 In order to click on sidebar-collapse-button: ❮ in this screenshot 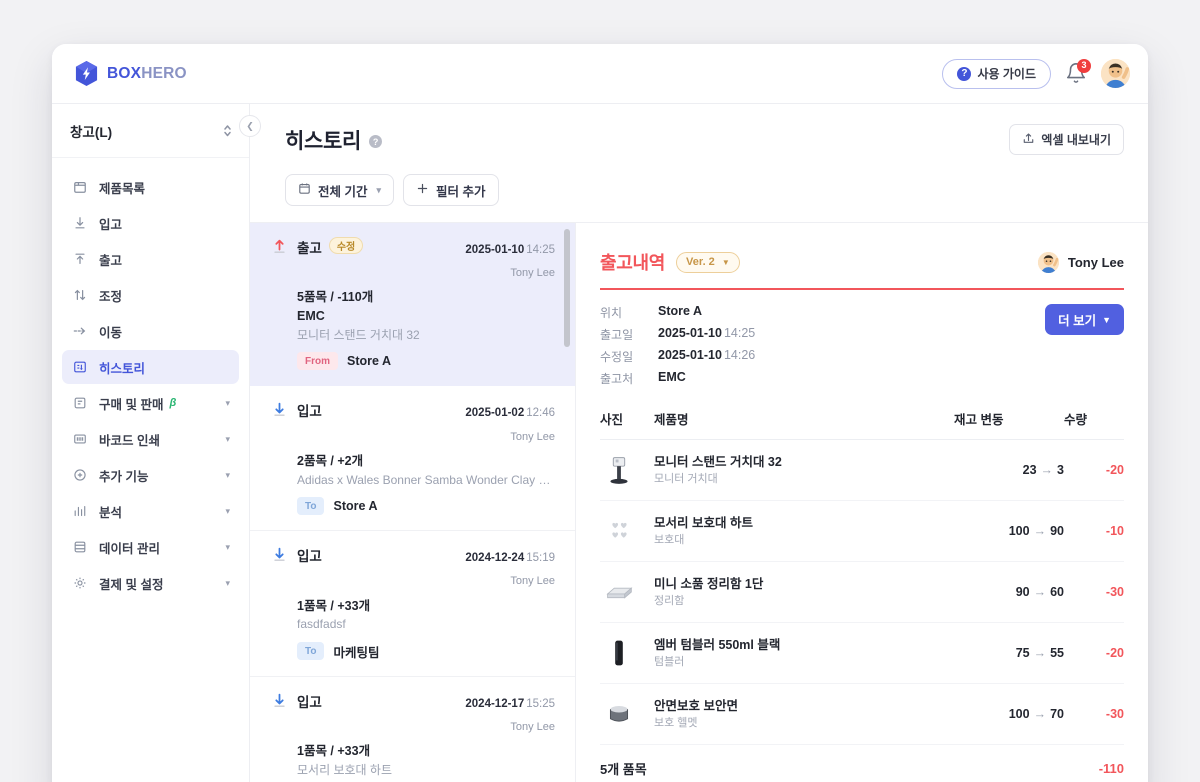, I will do `click(250, 126)`.